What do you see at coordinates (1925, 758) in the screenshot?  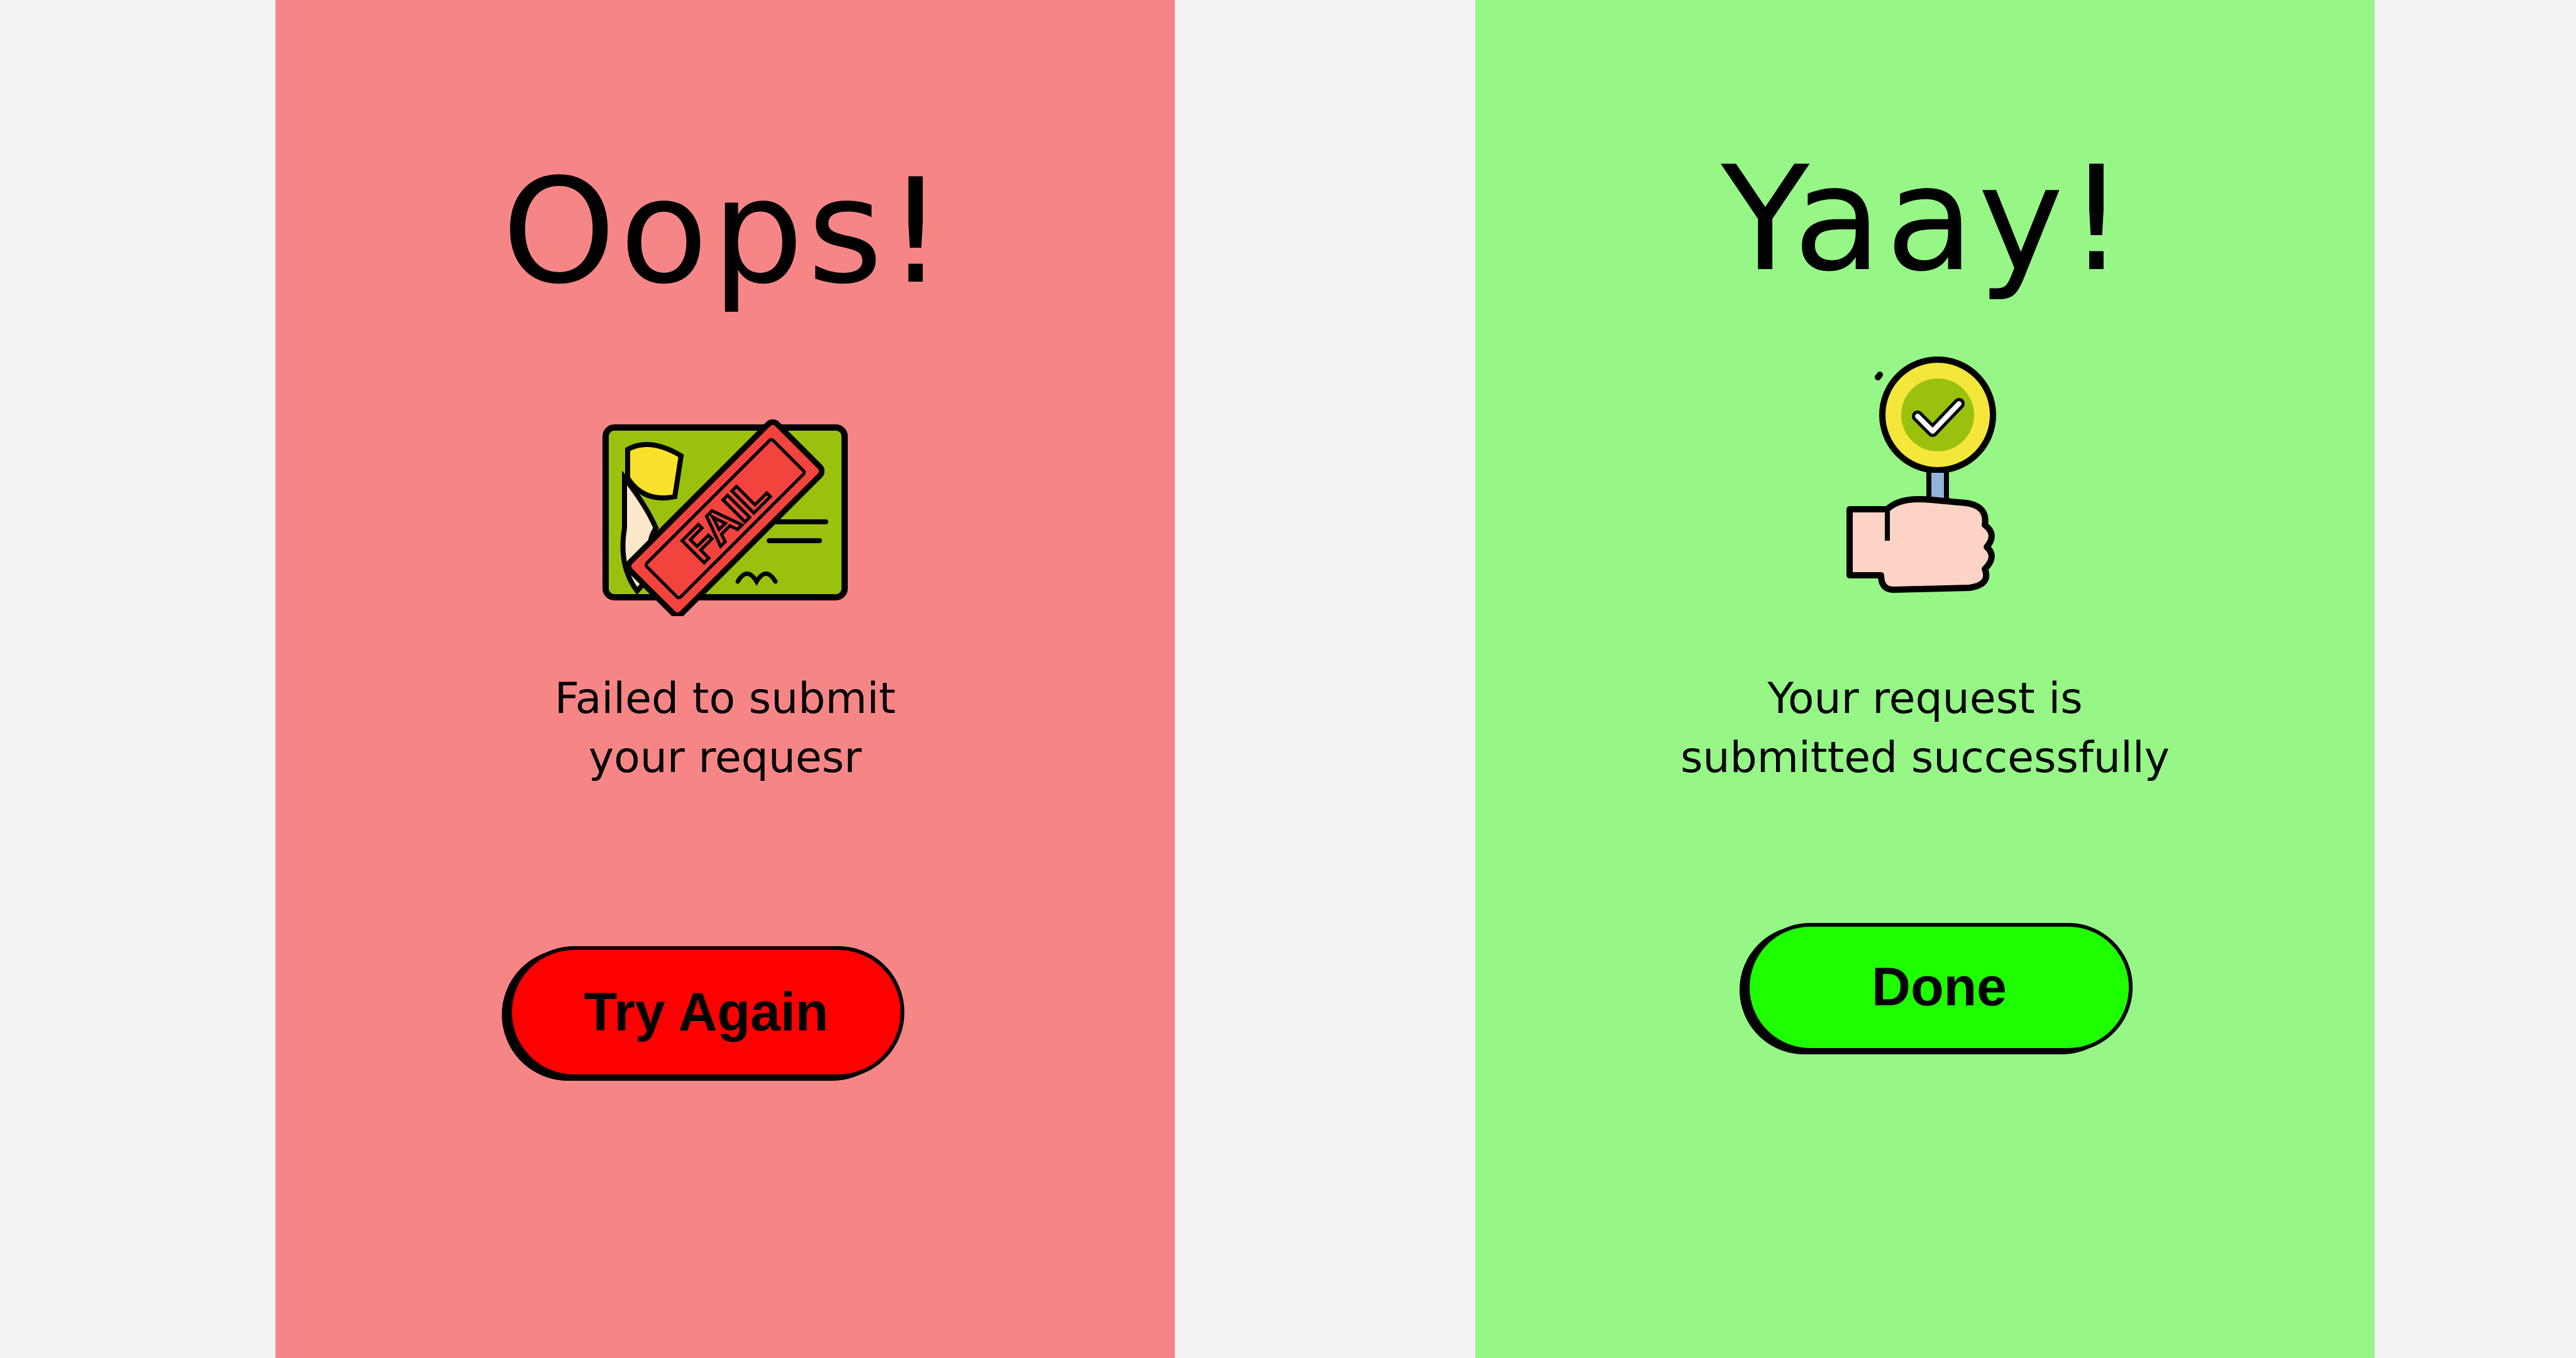 I see `success-message-line2: submitted successfully` at bounding box center [1925, 758].